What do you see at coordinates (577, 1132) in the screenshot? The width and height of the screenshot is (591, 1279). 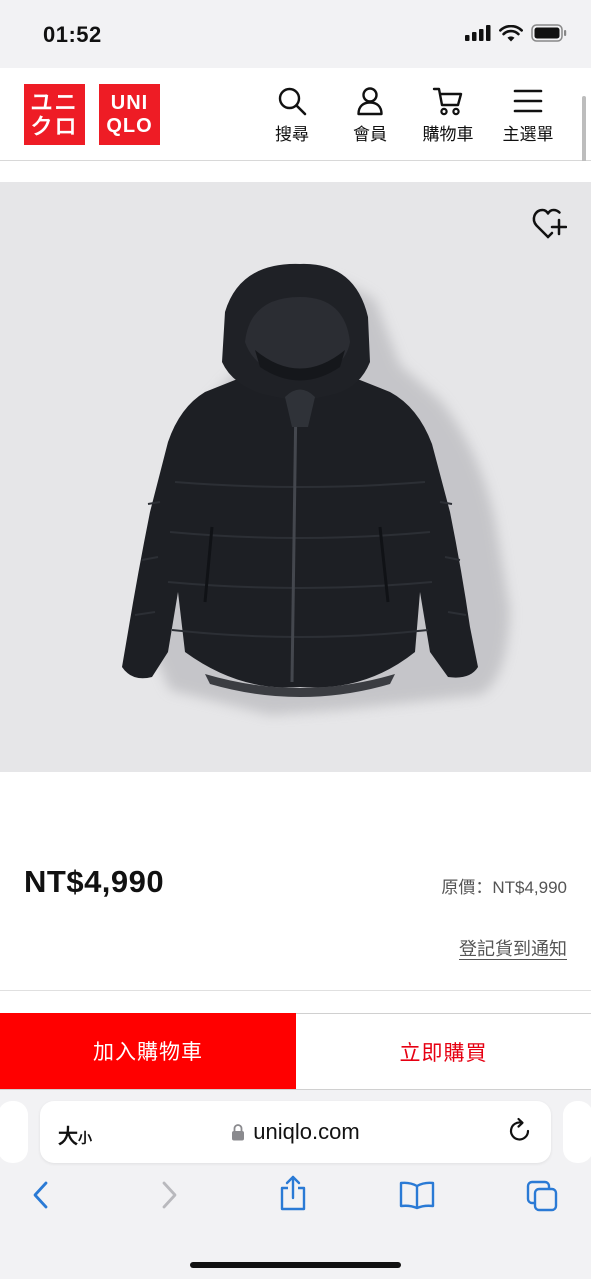 I see `next-tab-pill` at bounding box center [577, 1132].